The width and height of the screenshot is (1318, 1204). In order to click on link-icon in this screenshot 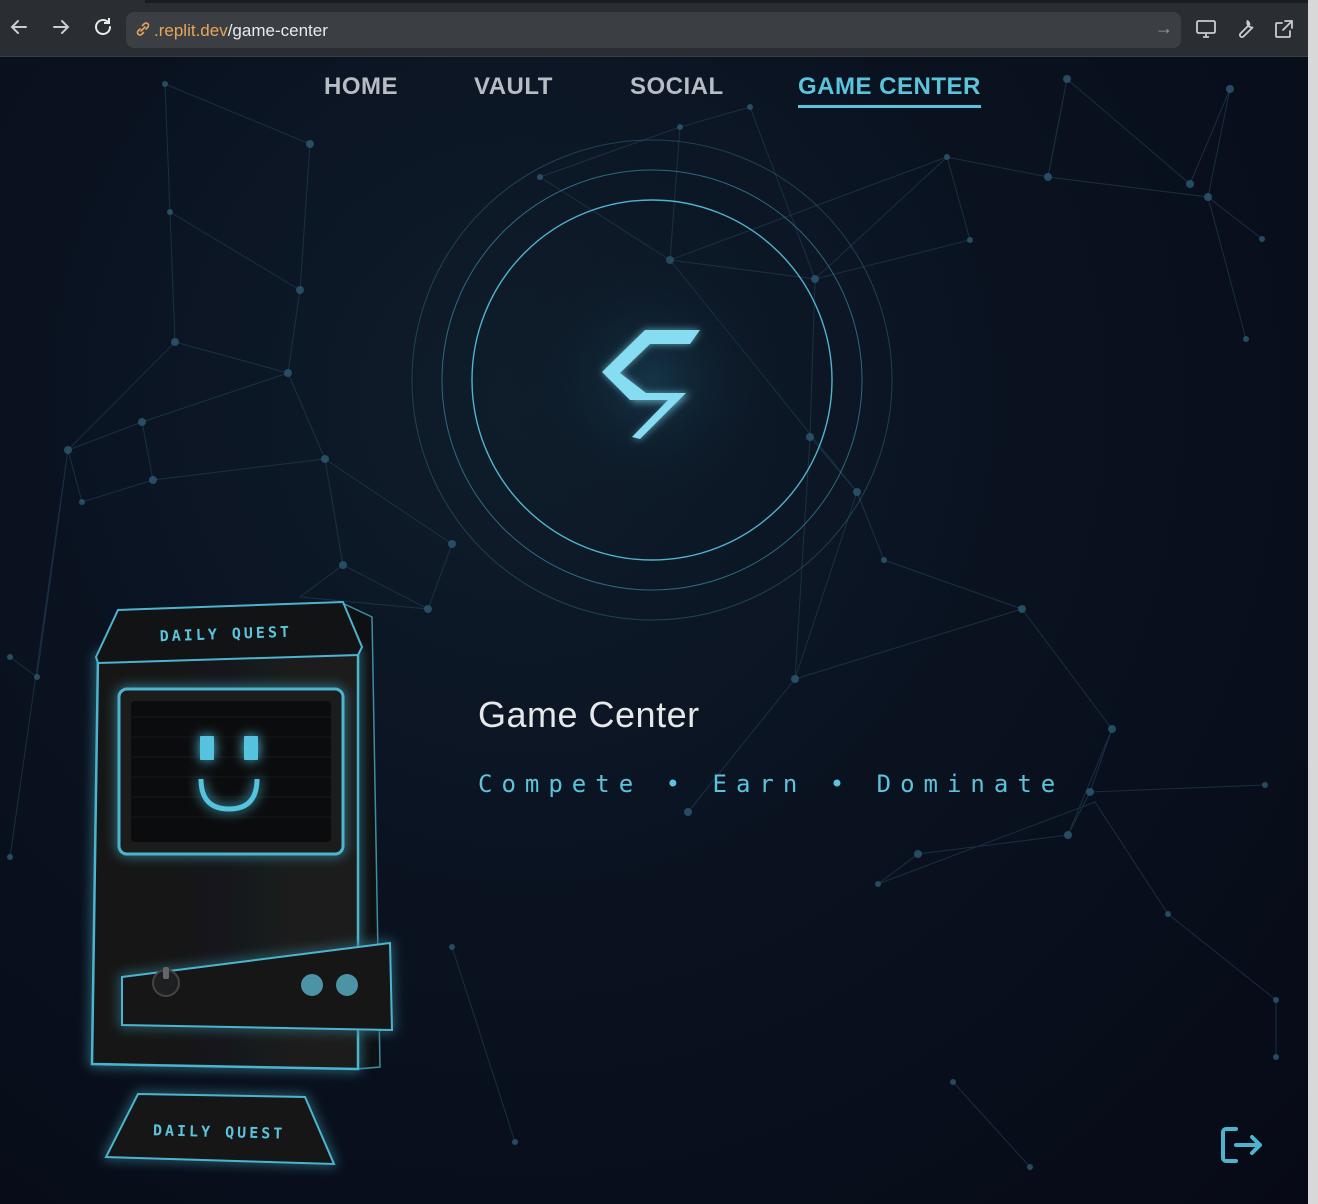, I will do `click(143, 31)`.